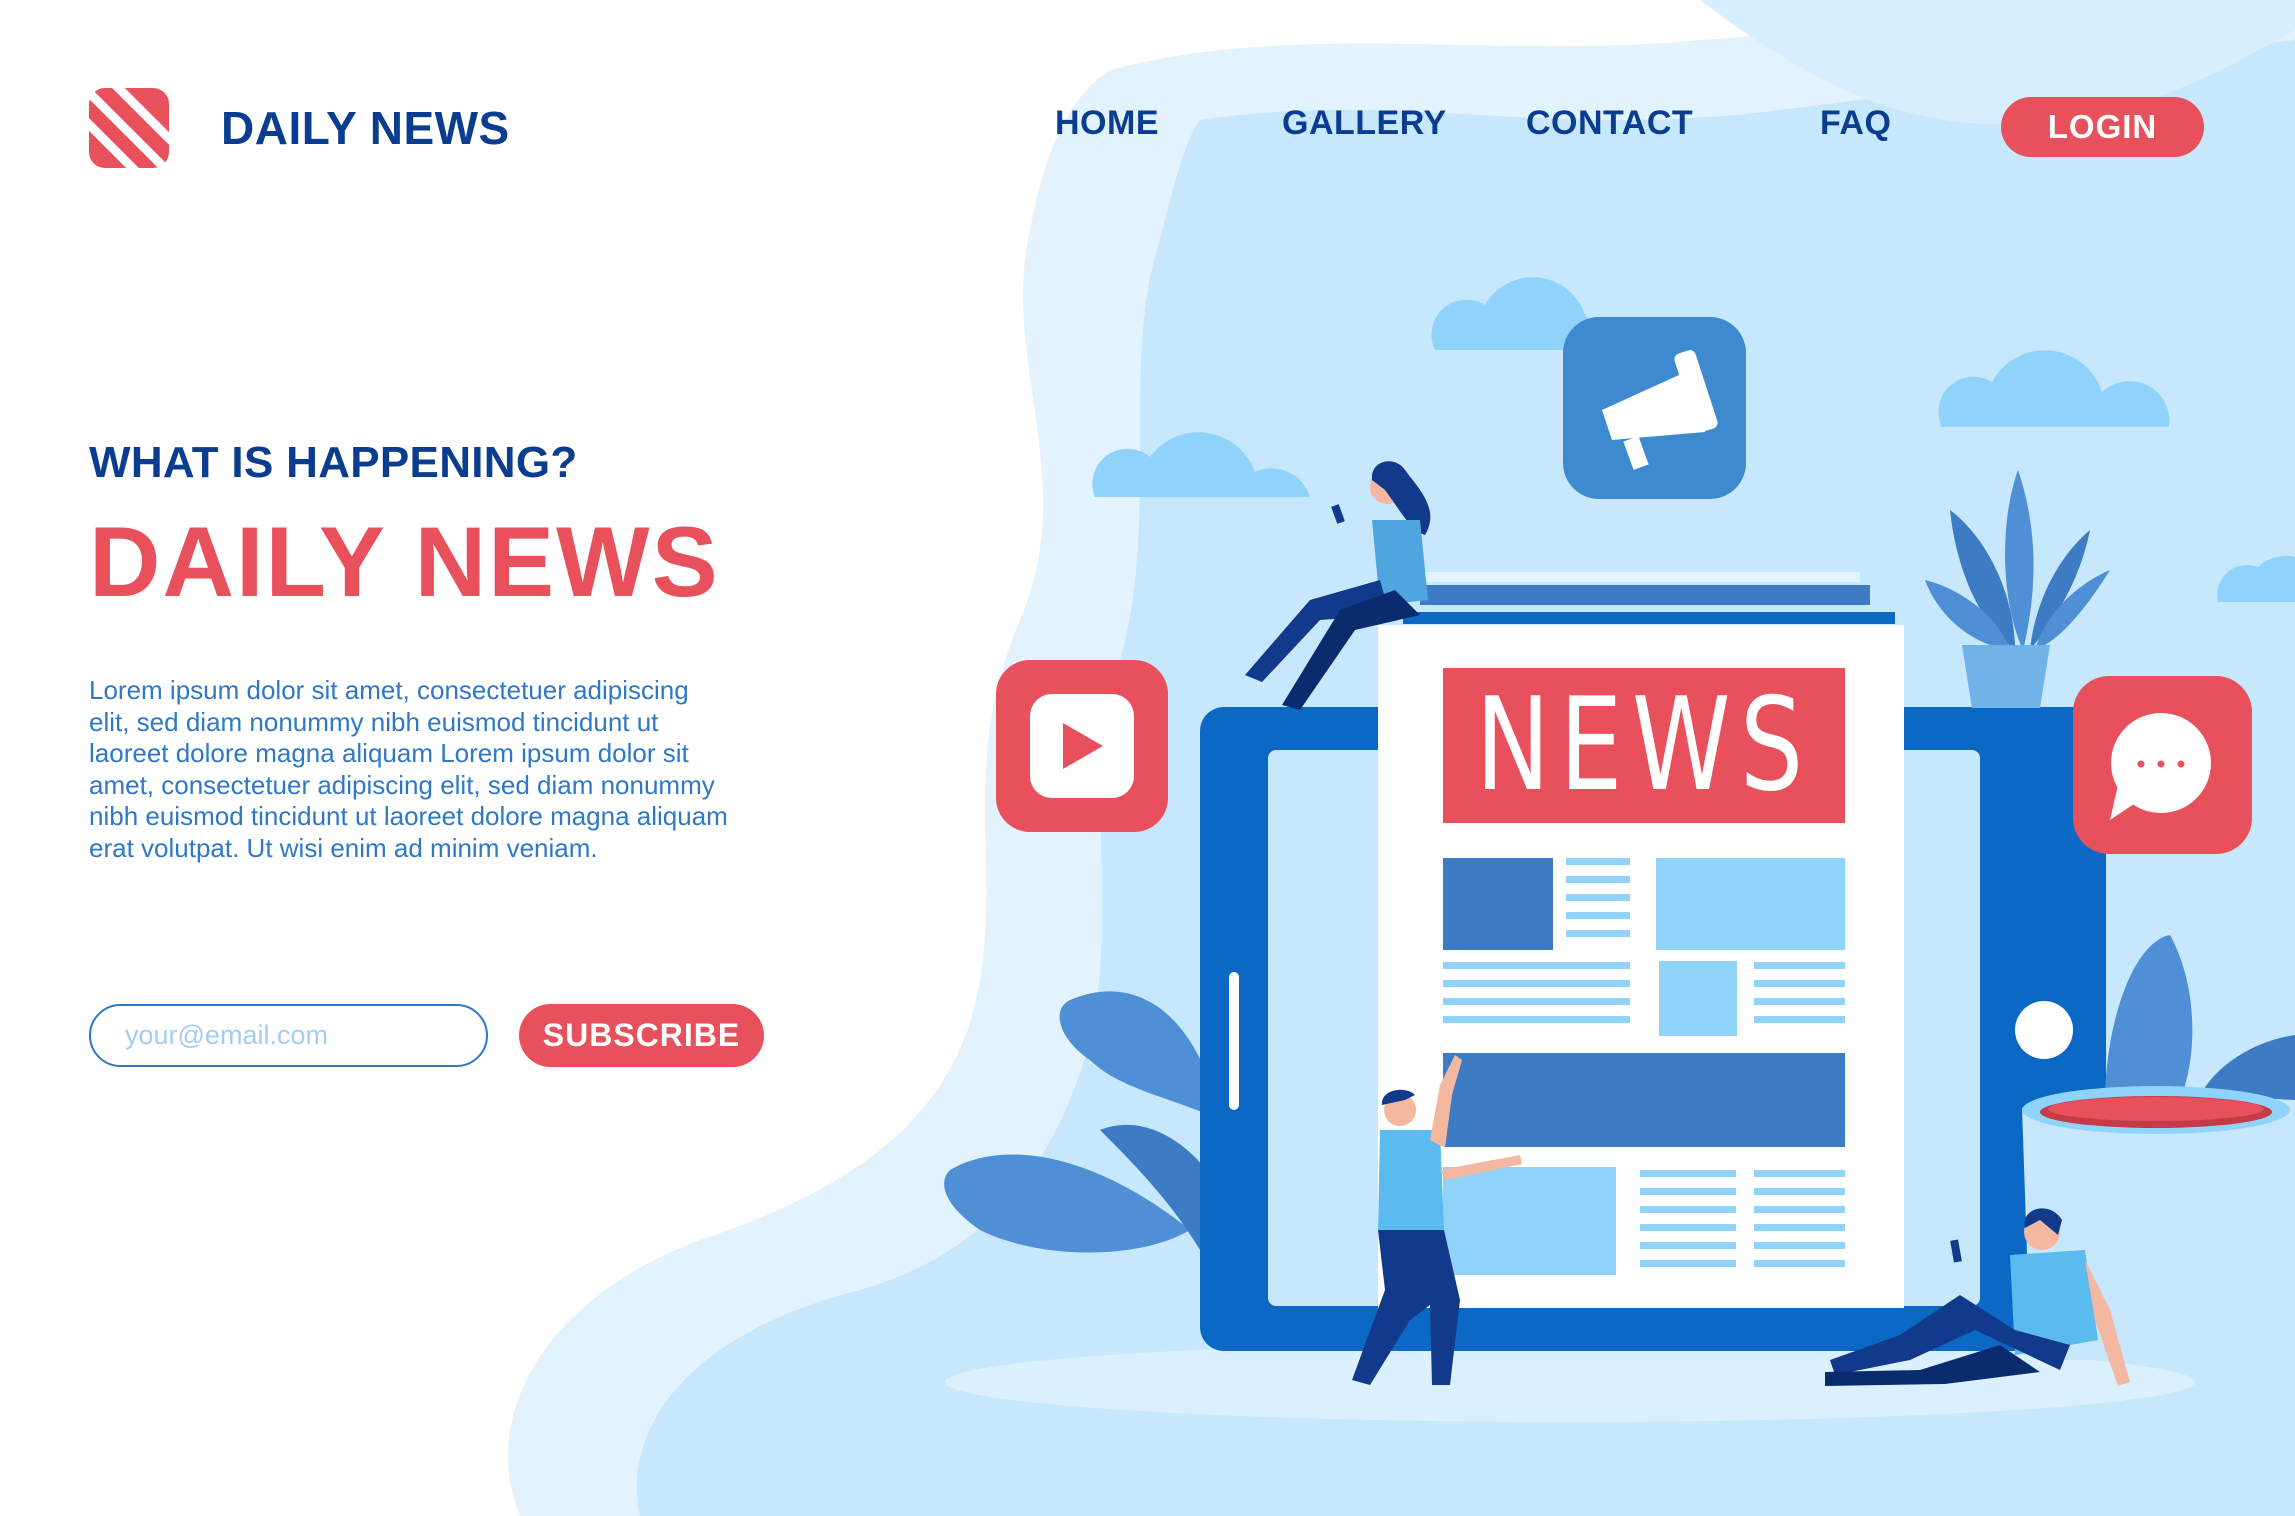  I want to click on tablet-side-bar, so click(1234, 1041).